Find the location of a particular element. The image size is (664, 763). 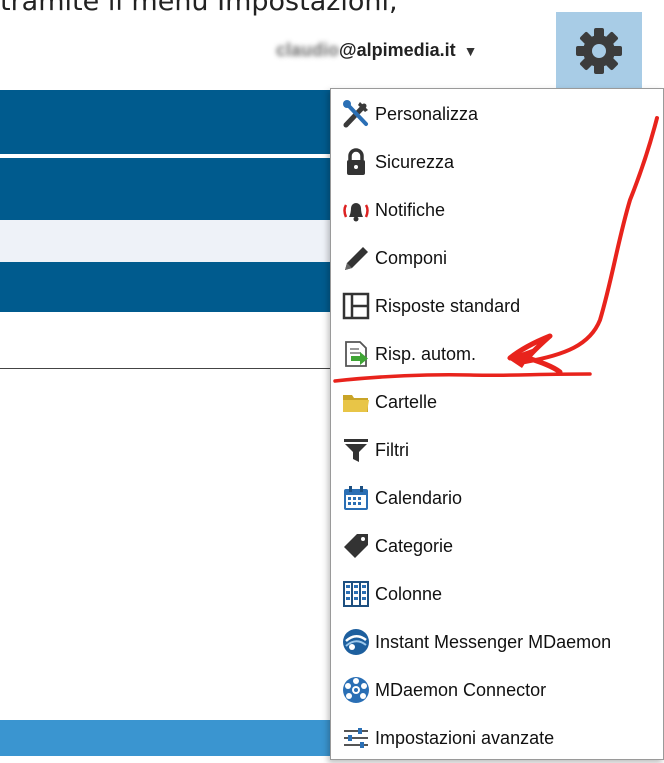

divider is located at coordinates (170, 368).